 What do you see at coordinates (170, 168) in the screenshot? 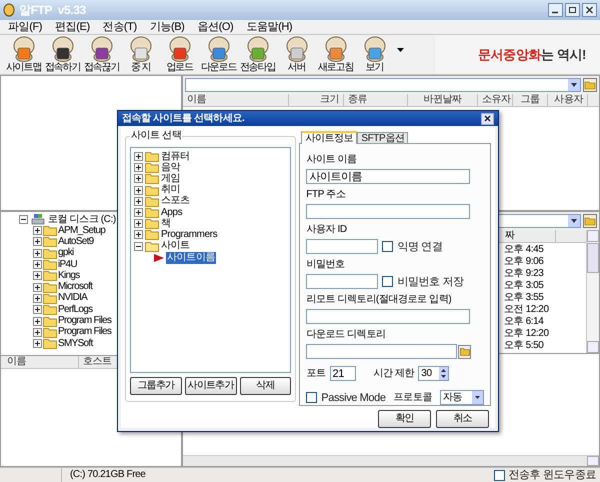
I see `tree-item: 음악` at bounding box center [170, 168].